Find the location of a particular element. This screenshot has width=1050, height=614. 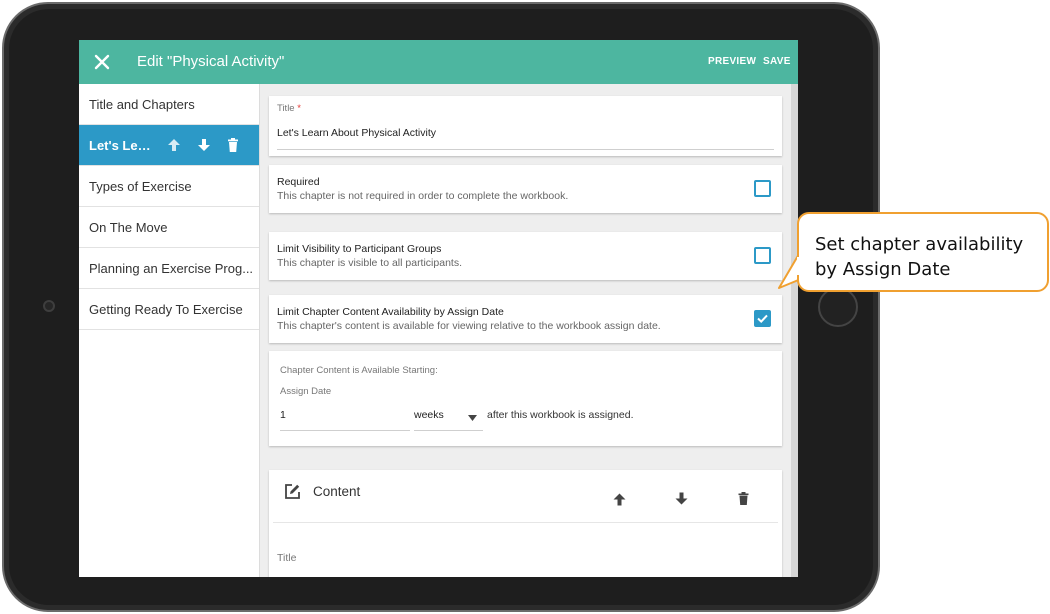

availability-checkbox is located at coordinates (762, 318).